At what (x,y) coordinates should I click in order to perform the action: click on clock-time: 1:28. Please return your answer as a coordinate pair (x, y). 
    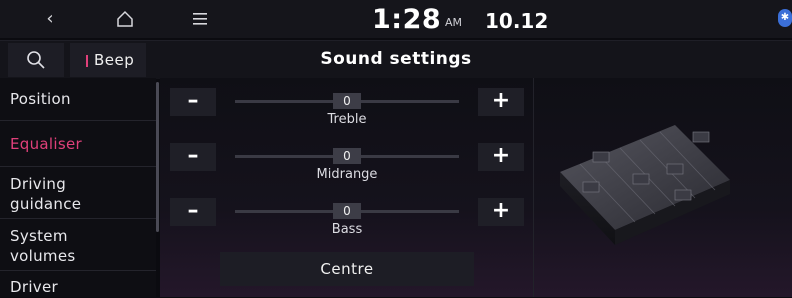
    Looking at the image, I should click on (407, 19).